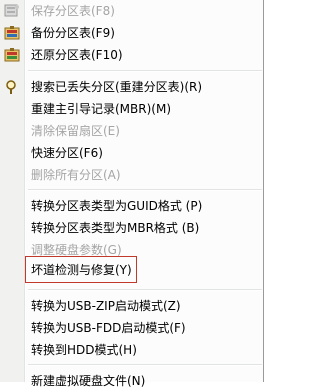 The height and width of the screenshot is (392, 320). I want to click on menu-item-label: 新建虚拟硬盘文件(N), so click(88, 381).